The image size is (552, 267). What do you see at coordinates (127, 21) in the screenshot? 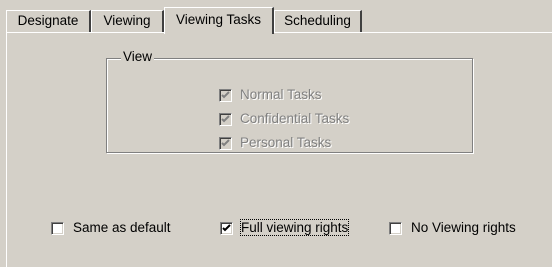
I see `tab-viewing: Viewing` at bounding box center [127, 21].